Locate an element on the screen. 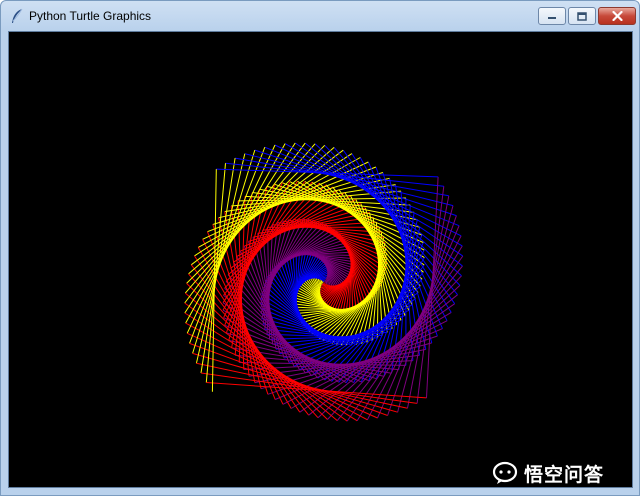  title-bar: Python Turtle Graphics is located at coordinates (320, 16).